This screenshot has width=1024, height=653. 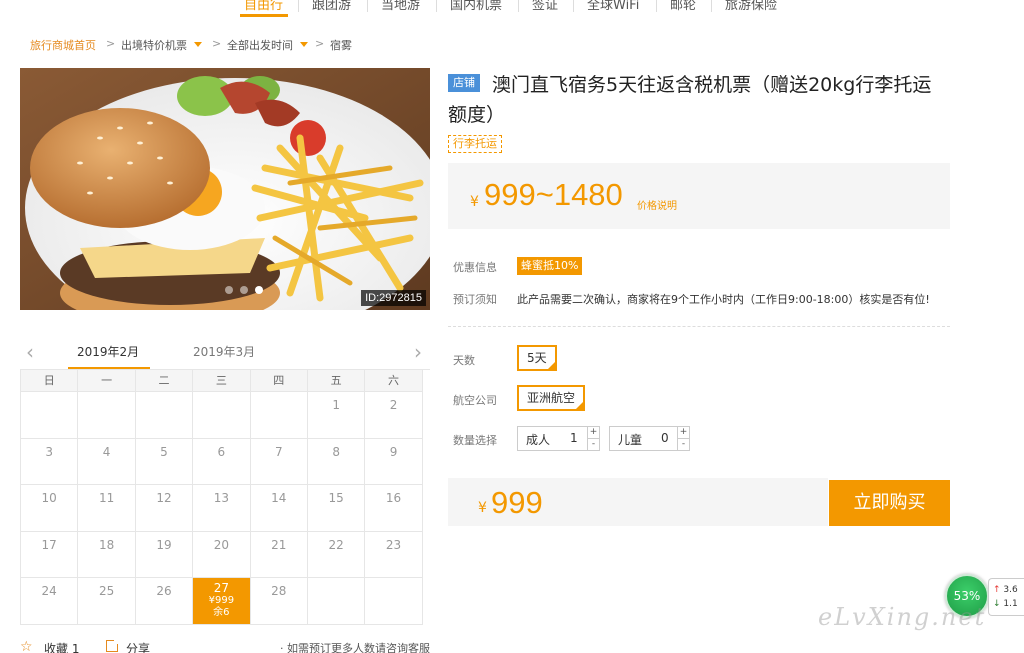 What do you see at coordinates (264, 15) in the screenshot?
I see `nav-active-underline` at bounding box center [264, 15].